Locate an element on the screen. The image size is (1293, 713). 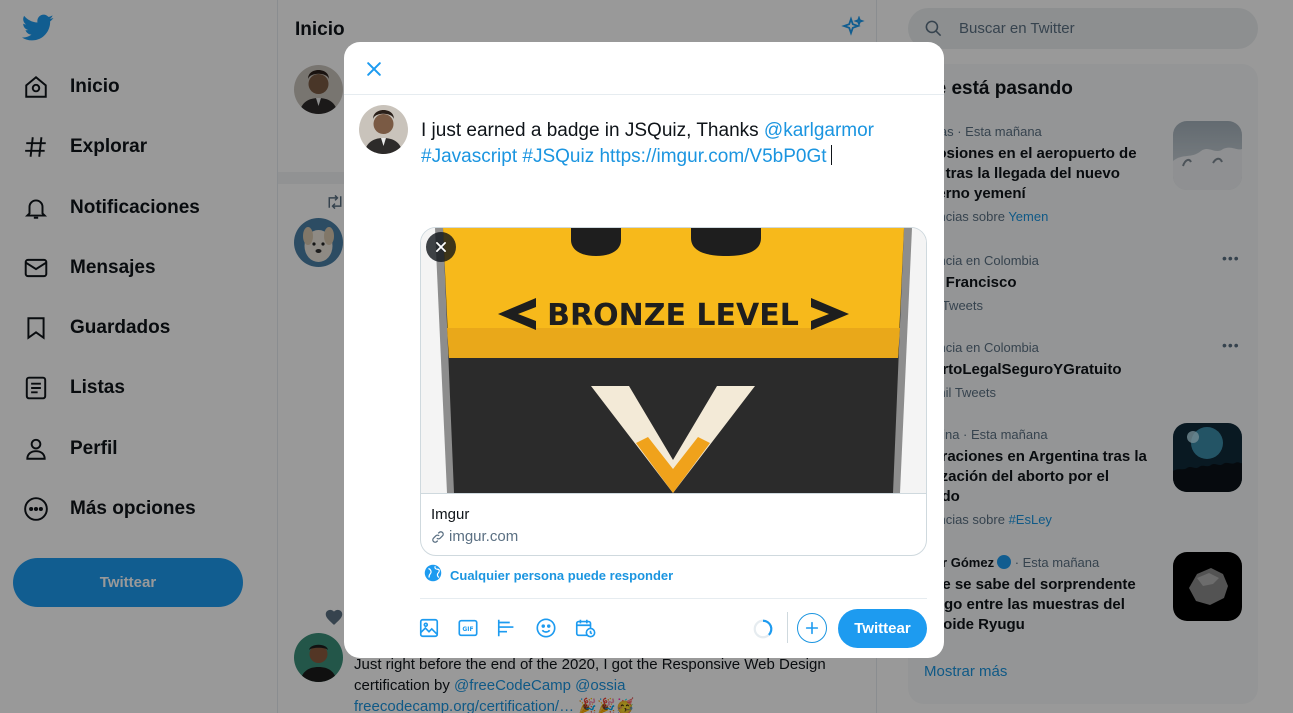
url-link: https://imgur.com/V5bP0Gt is located at coordinates (712, 156).